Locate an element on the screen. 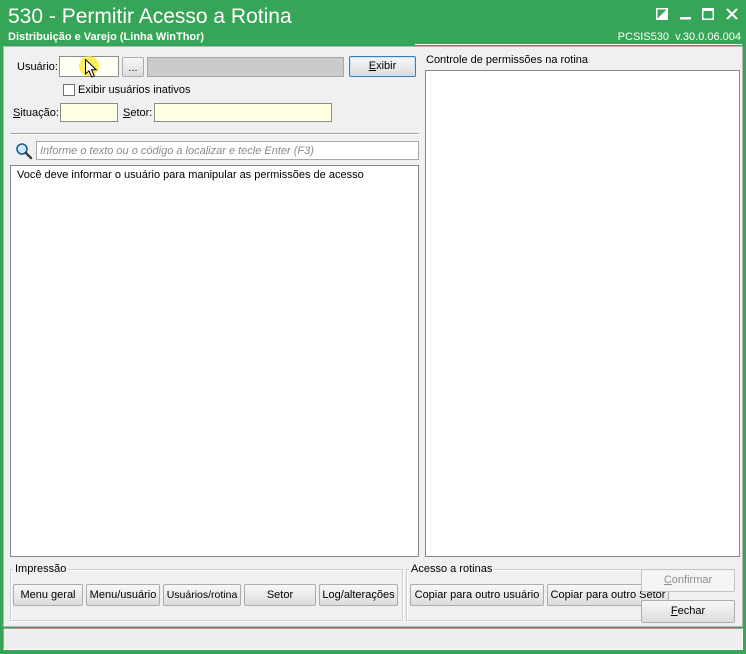  usuario-label: Usuário: is located at coordinates (37, 67).